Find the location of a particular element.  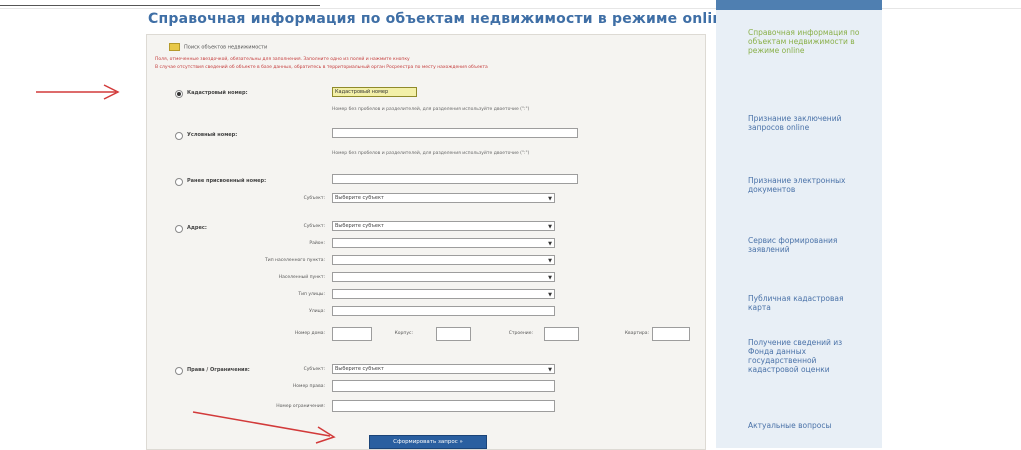

arrow-to-cadastral is located at coordinates (78, 92).